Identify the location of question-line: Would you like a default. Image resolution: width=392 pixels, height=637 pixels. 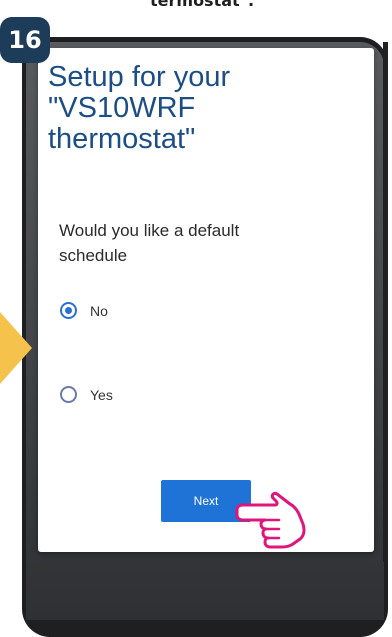
(149, 230).